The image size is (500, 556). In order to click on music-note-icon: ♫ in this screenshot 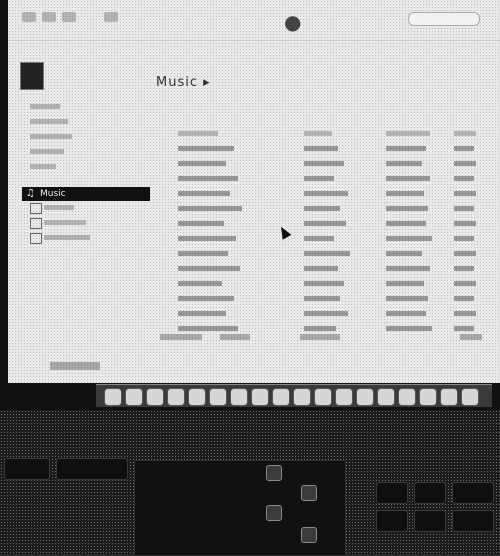, I will do `click(30, 193)`.